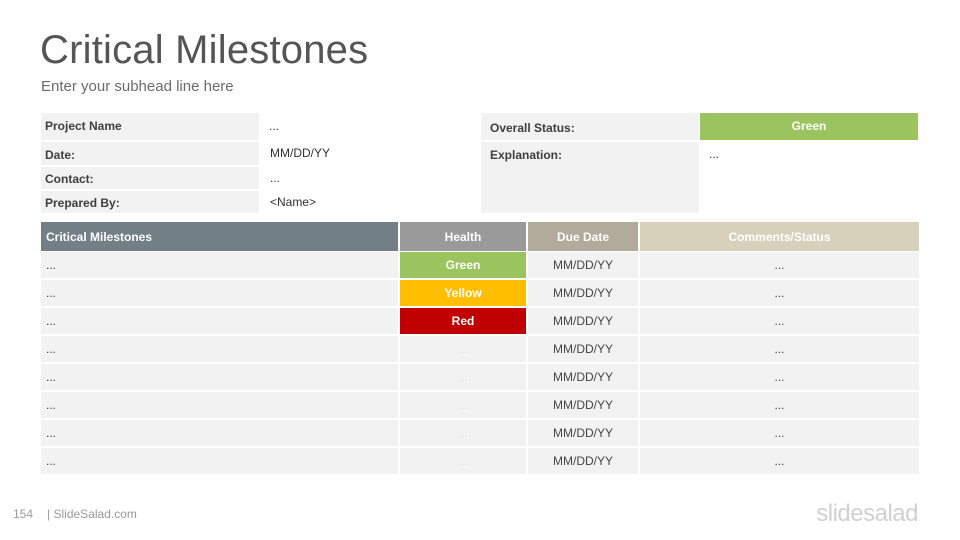 This screenshot has width=960, height=540. Describe the element at coordinates (204, 50) in the screenshot. I see `slide-title: Critical Milestones` at that location.